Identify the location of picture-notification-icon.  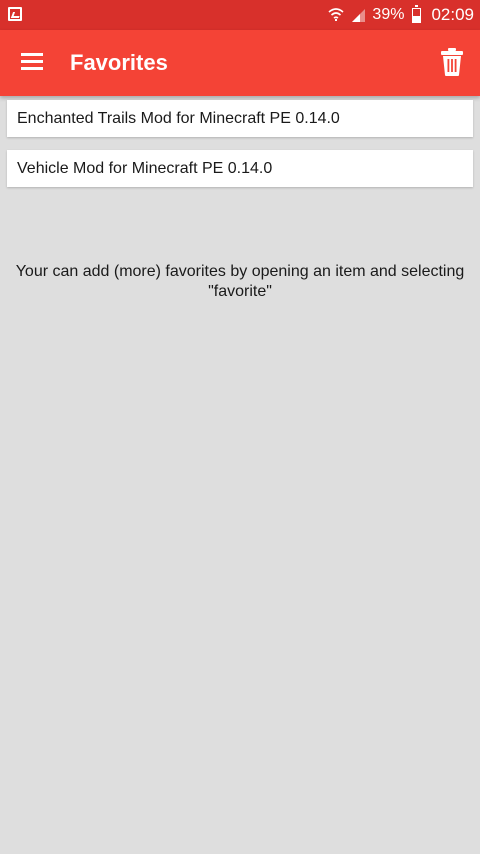
(15, 14).